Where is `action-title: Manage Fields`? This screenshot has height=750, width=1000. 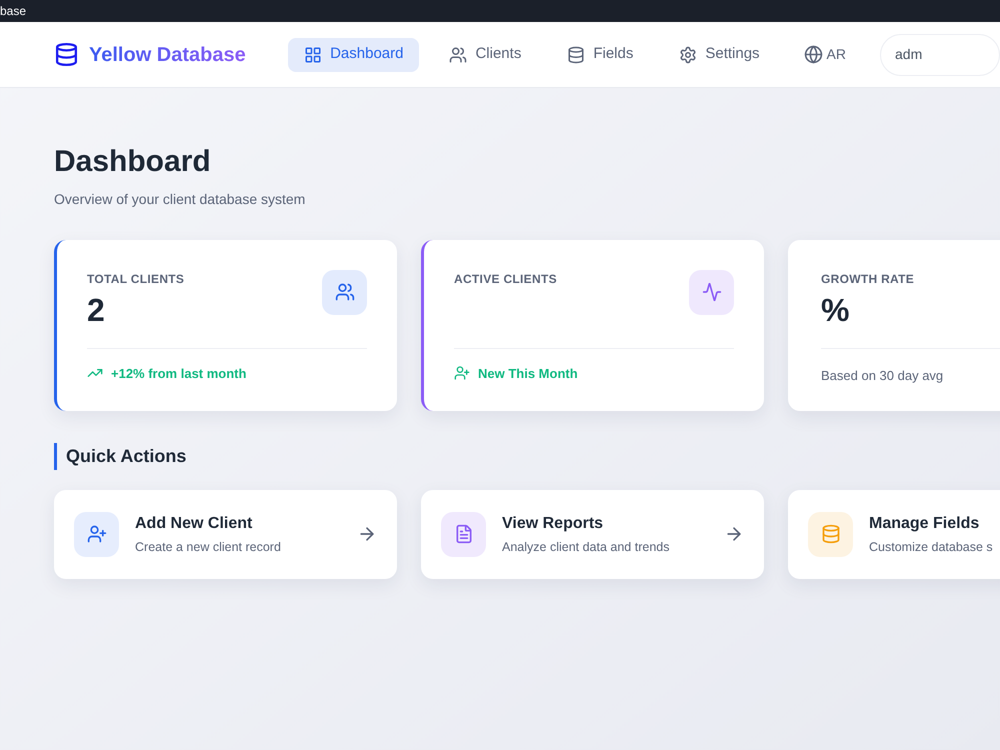
action-title: Manage Fields is located at coordinates (924, 524).